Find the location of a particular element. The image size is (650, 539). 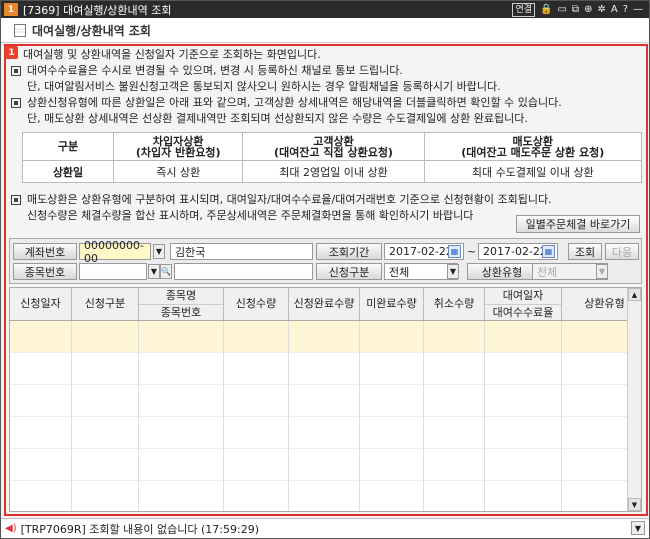

table-corner: 구분 is located at coordinates (68, 146).